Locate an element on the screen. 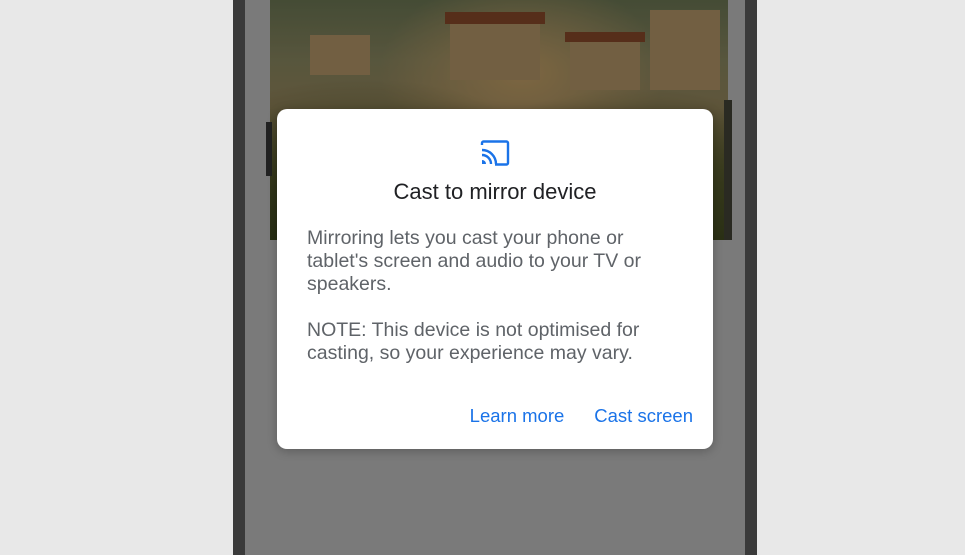 Image resolution: width=965 pixels, height=555 pixels. dialog-actions: Learn more Cast screen is located at coordinates (581, 416).